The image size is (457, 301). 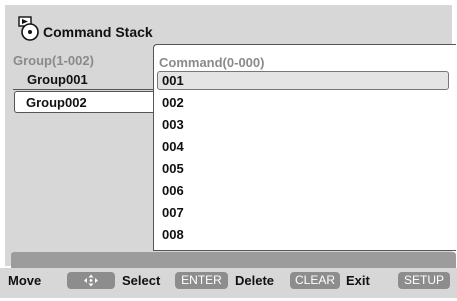 What do you see at coordinates (173, 168) in the screenshot?
I see `command-item-label: 005` at bounding box center [173, 168].